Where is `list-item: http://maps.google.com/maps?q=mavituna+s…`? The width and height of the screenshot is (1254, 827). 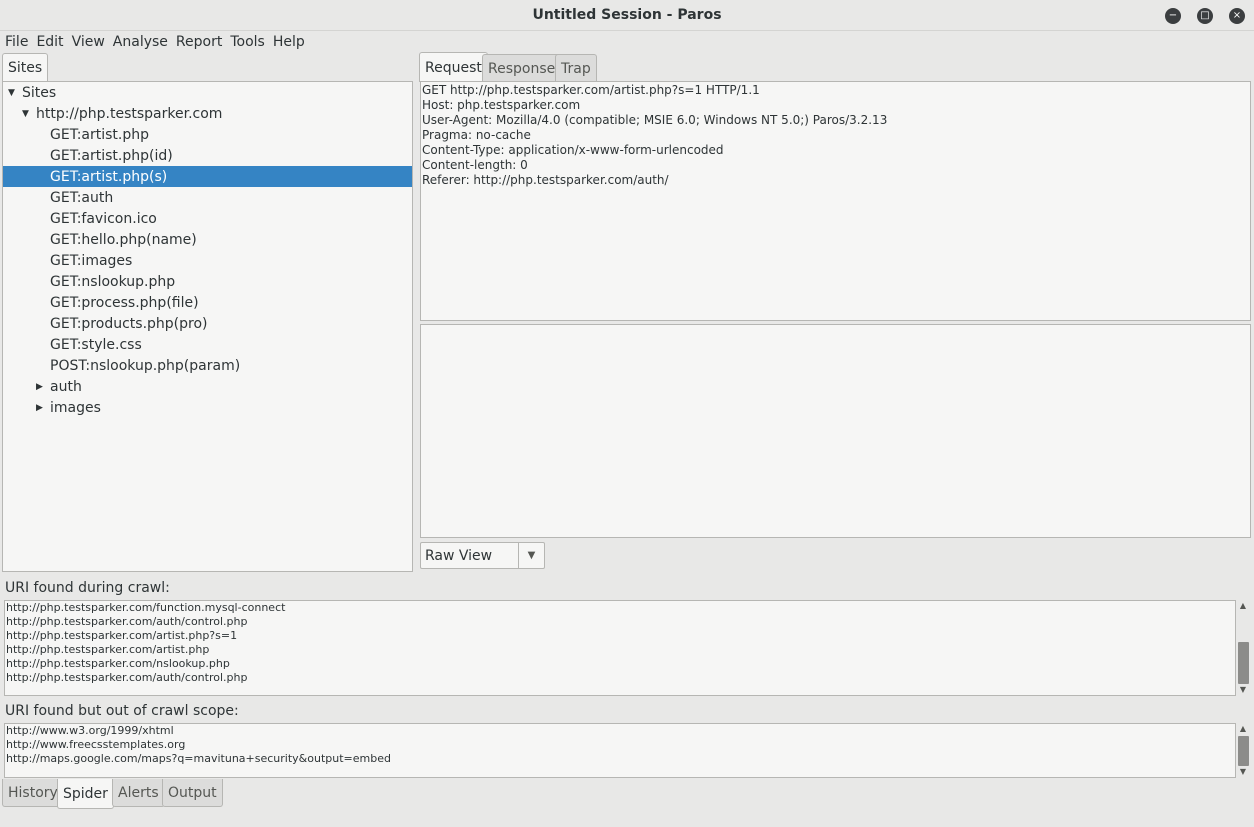 list-item: http://maps.google.com/maps?q=mavituna+s… is located at coordinates (198, 758).